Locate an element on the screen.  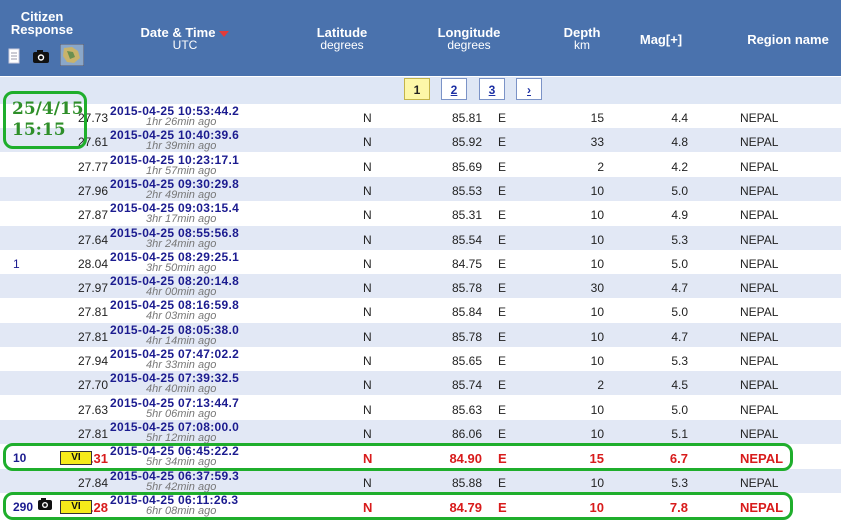
mag-header: Mag[+] is located at coordinates (661, 39).